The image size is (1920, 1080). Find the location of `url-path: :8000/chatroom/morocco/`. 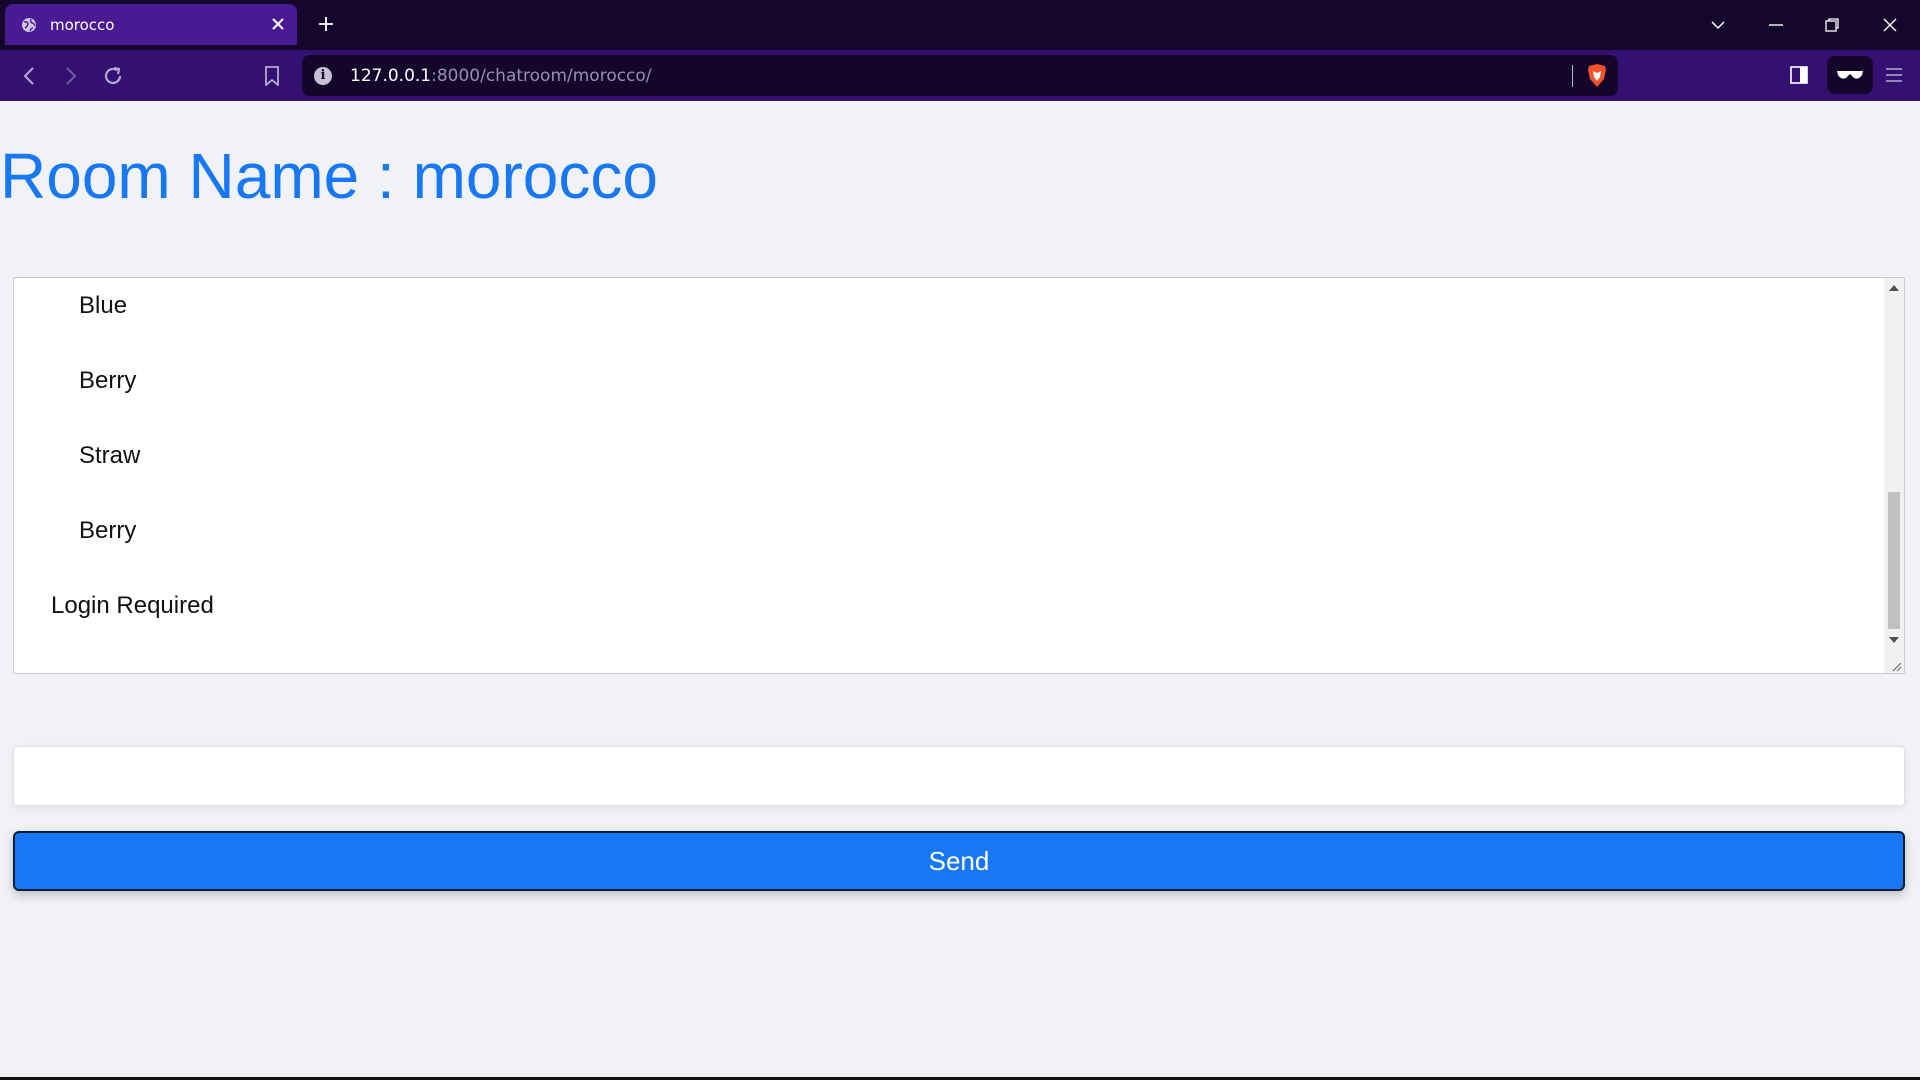

url-path: :8000/chatroom/morocco/ is located at coordinates (541, 76).